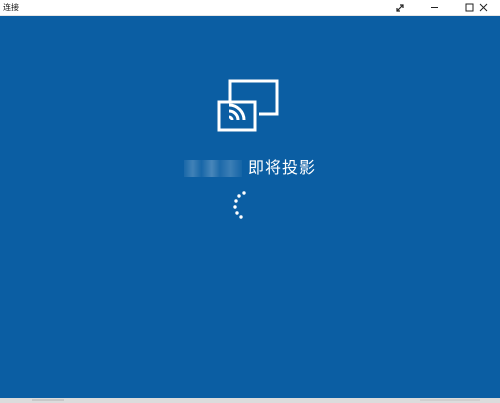  Describe the element at coordinates (281, 167) in the screenshot. I see `status-text: 即将投影` at that location.